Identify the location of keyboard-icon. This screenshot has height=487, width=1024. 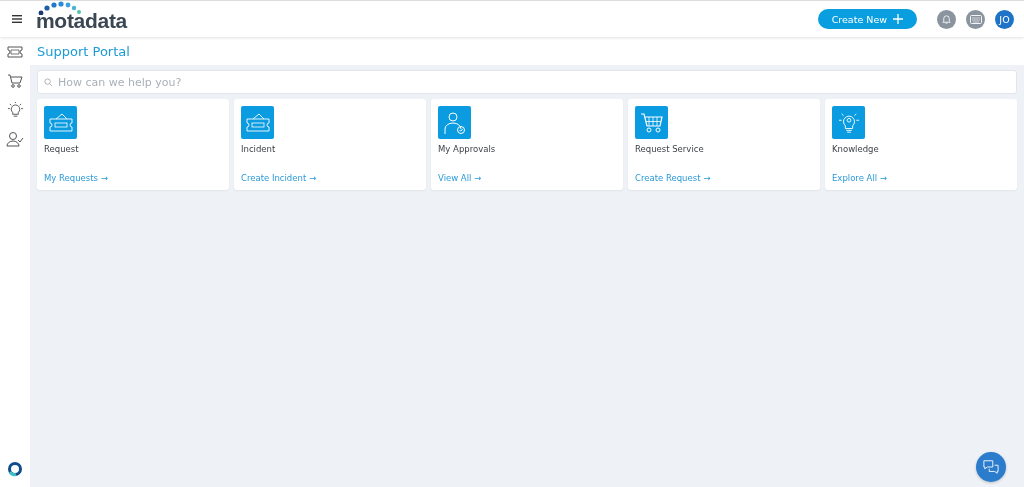
(975, 19).